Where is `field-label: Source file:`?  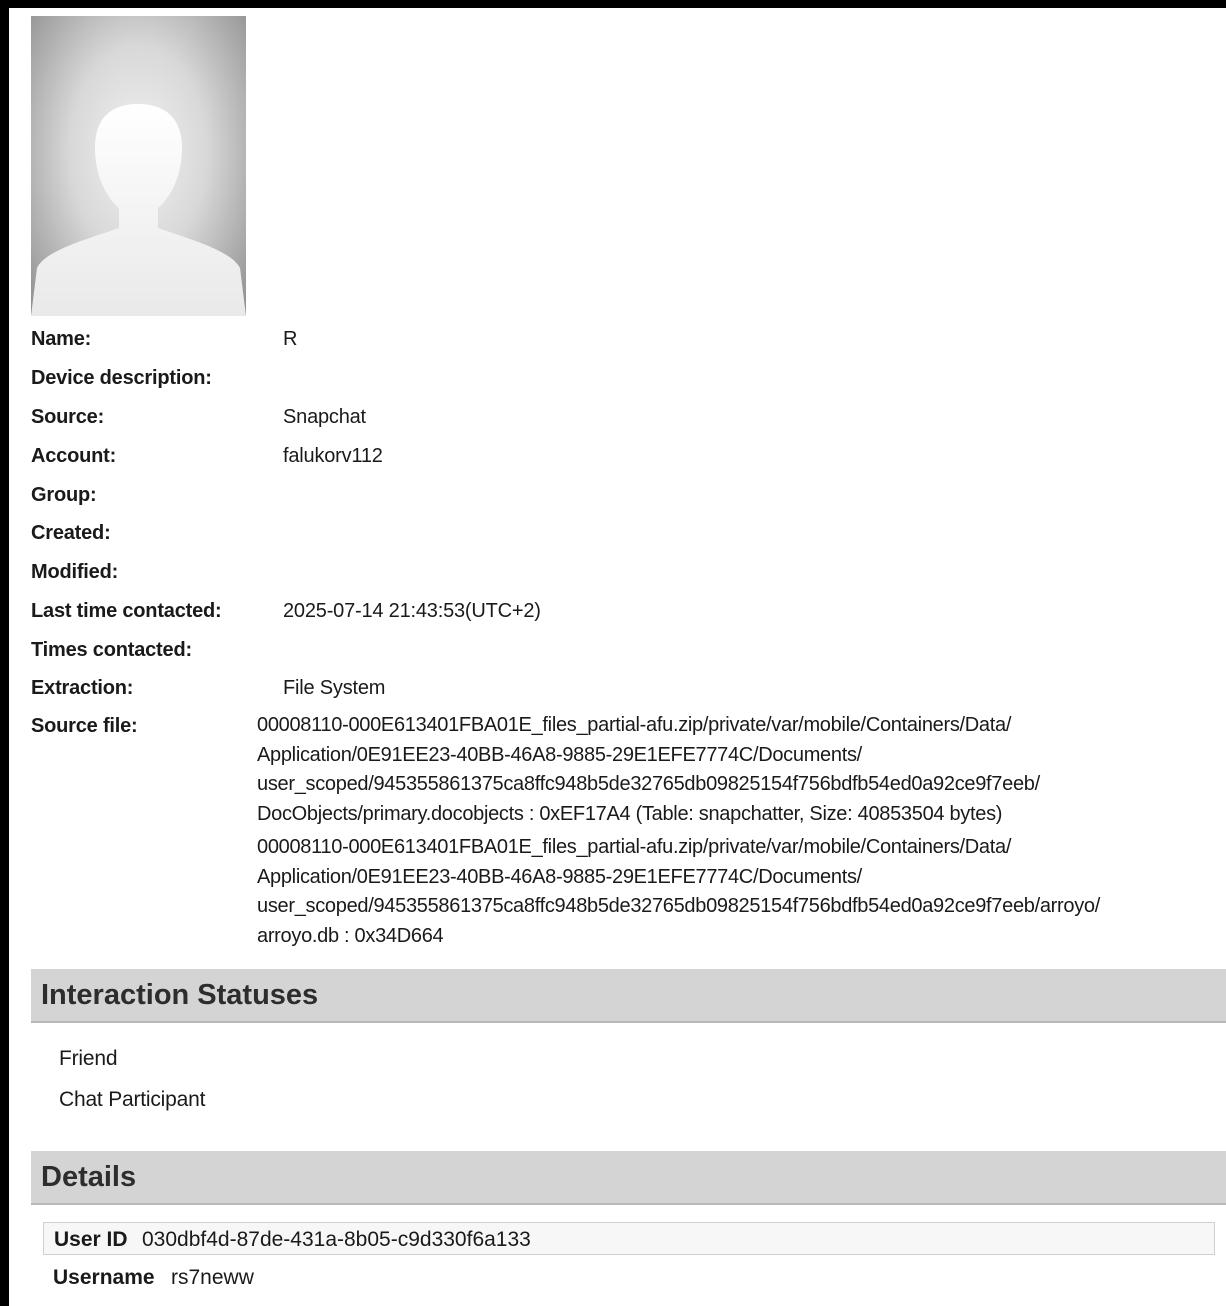
field-label: Source file: is located at coordinates (84, 726).